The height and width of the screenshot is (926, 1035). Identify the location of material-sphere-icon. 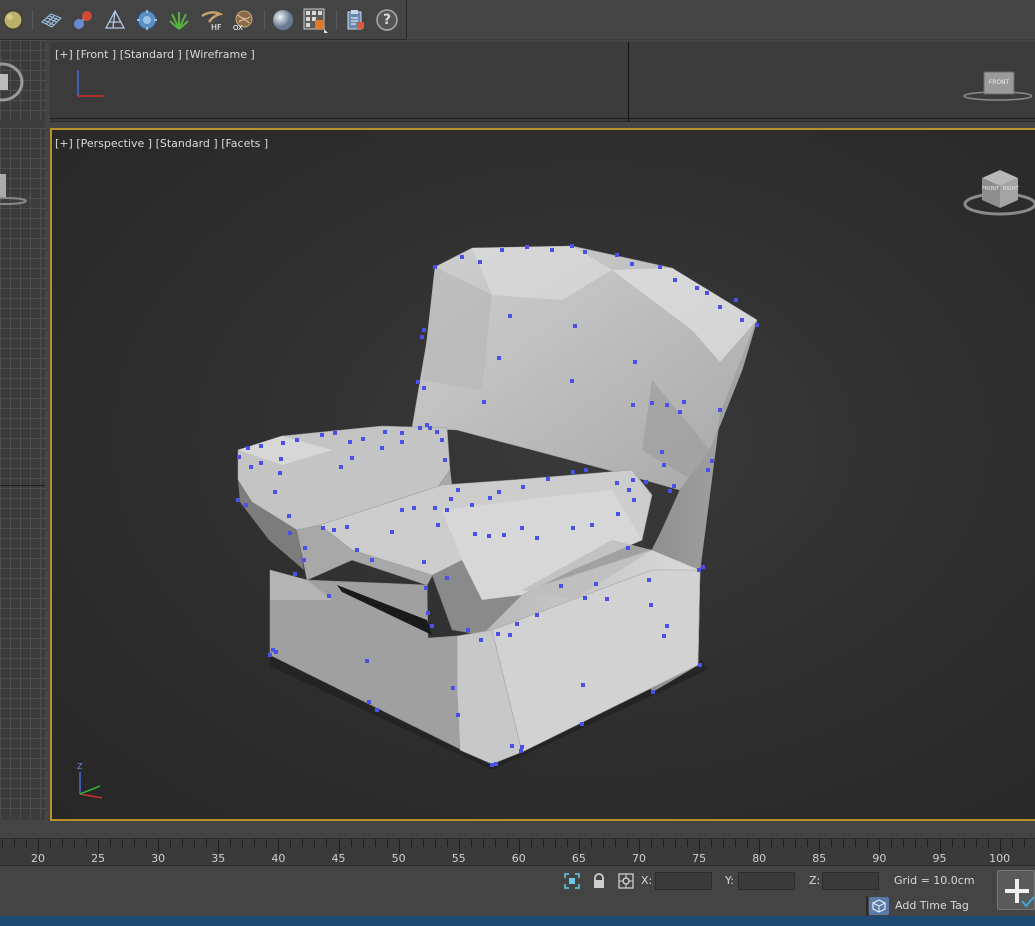
(283, 20).